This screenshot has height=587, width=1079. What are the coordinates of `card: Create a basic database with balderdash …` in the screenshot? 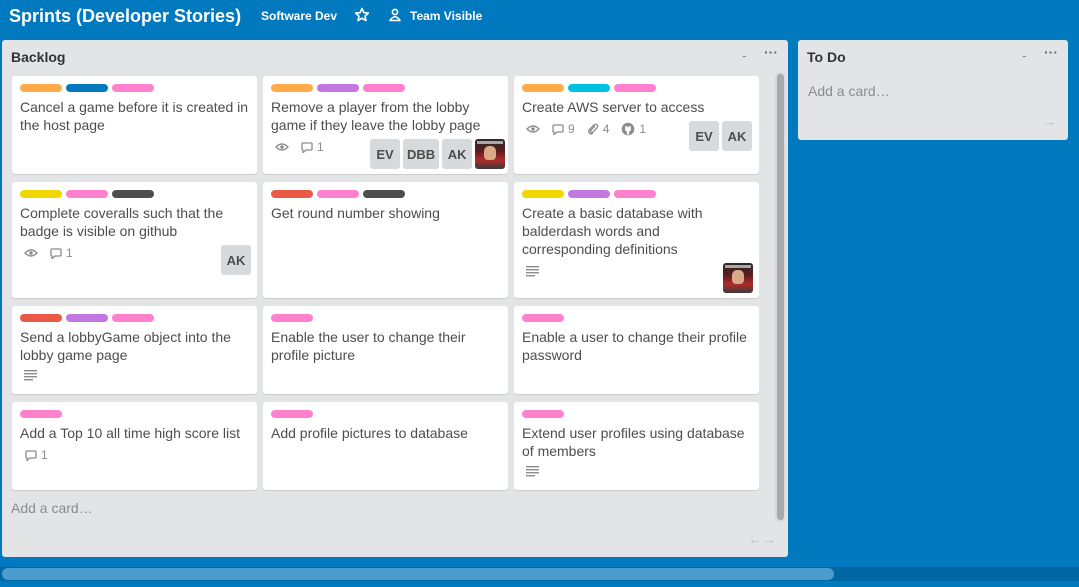 It's located at (636, 240).